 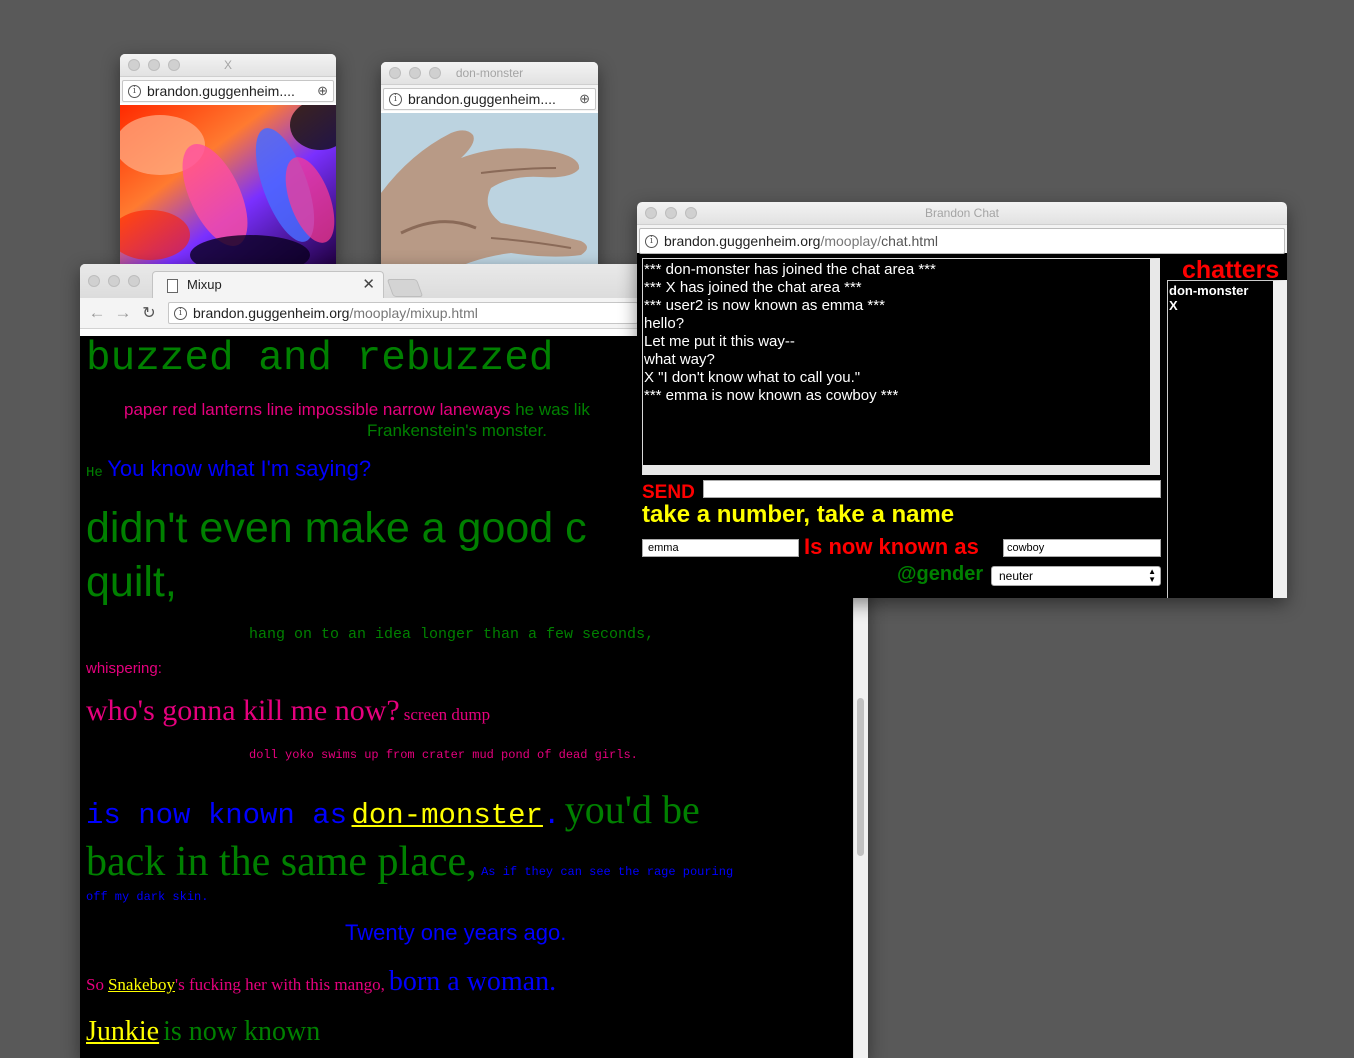 I want to click on chat-message: what way?, so click(x=679, y=359).